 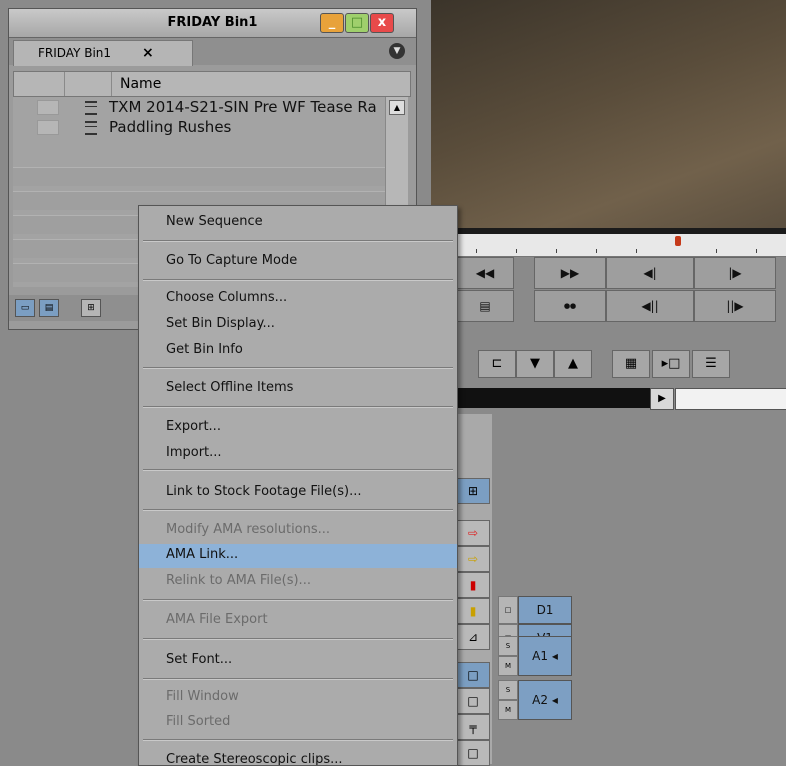 I want to click on solo-a2: S, so click(x=508, y=690).